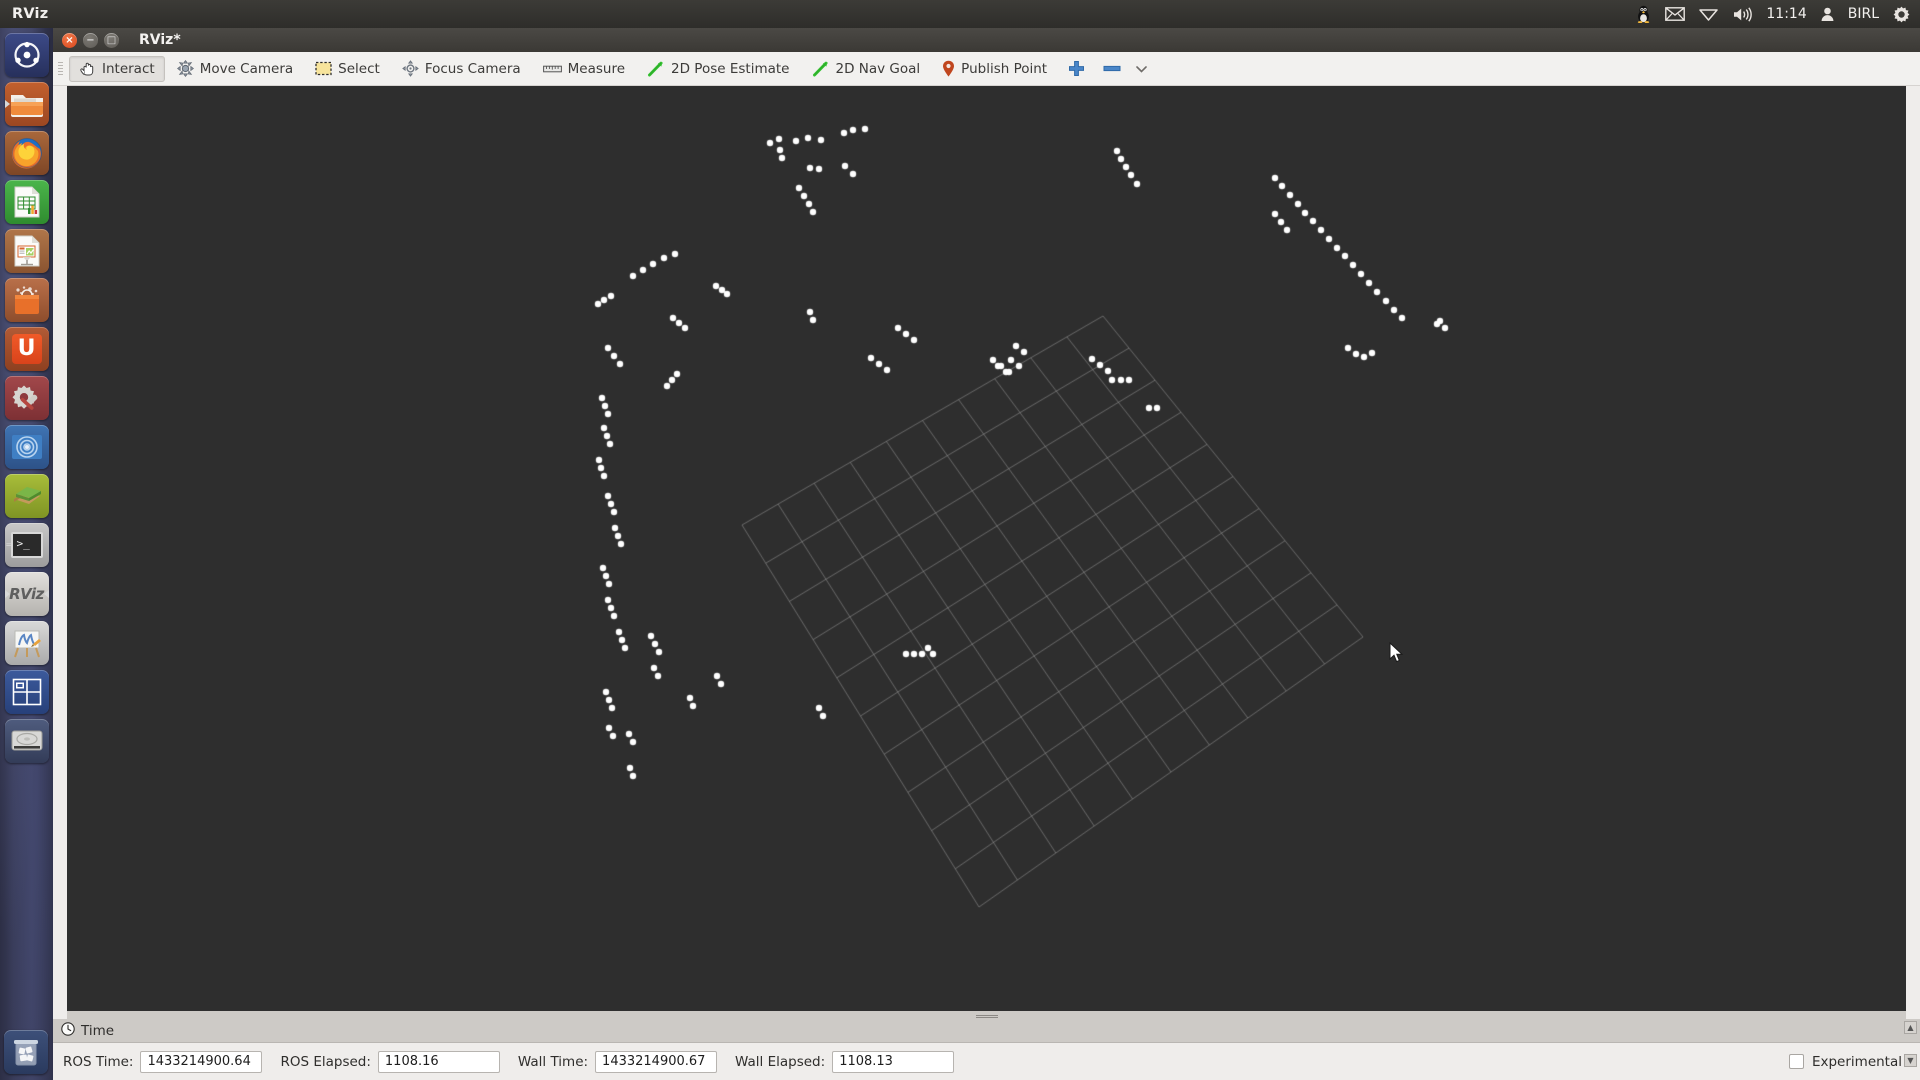 This screenshot has height=1080, width=1920. What do you see at coordinates (986, 1031) in the screenshot?
I see `time-panel-header: Time` at bounding box center [986, 1031].